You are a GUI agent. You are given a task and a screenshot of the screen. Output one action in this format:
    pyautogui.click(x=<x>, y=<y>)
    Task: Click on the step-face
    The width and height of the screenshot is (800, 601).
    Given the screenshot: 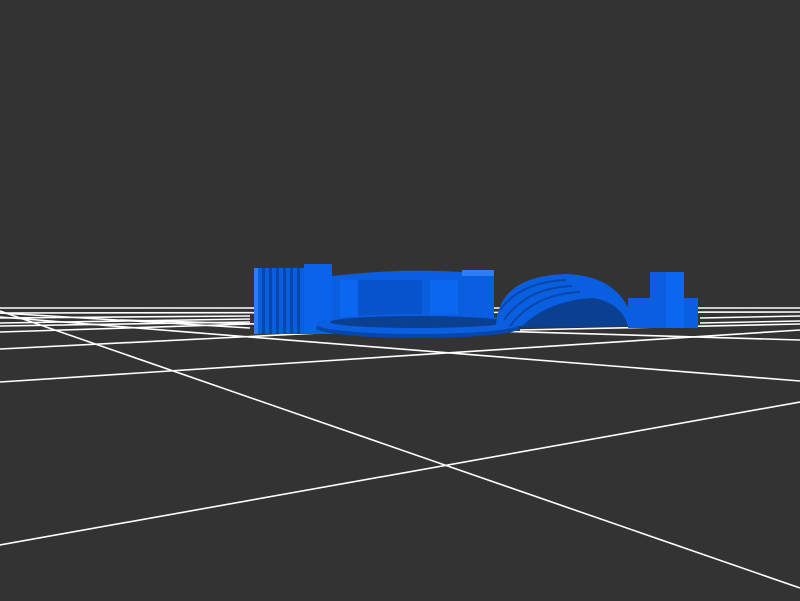 What is the action you would take?
    pyautogui.click(x=675, y=300)
    